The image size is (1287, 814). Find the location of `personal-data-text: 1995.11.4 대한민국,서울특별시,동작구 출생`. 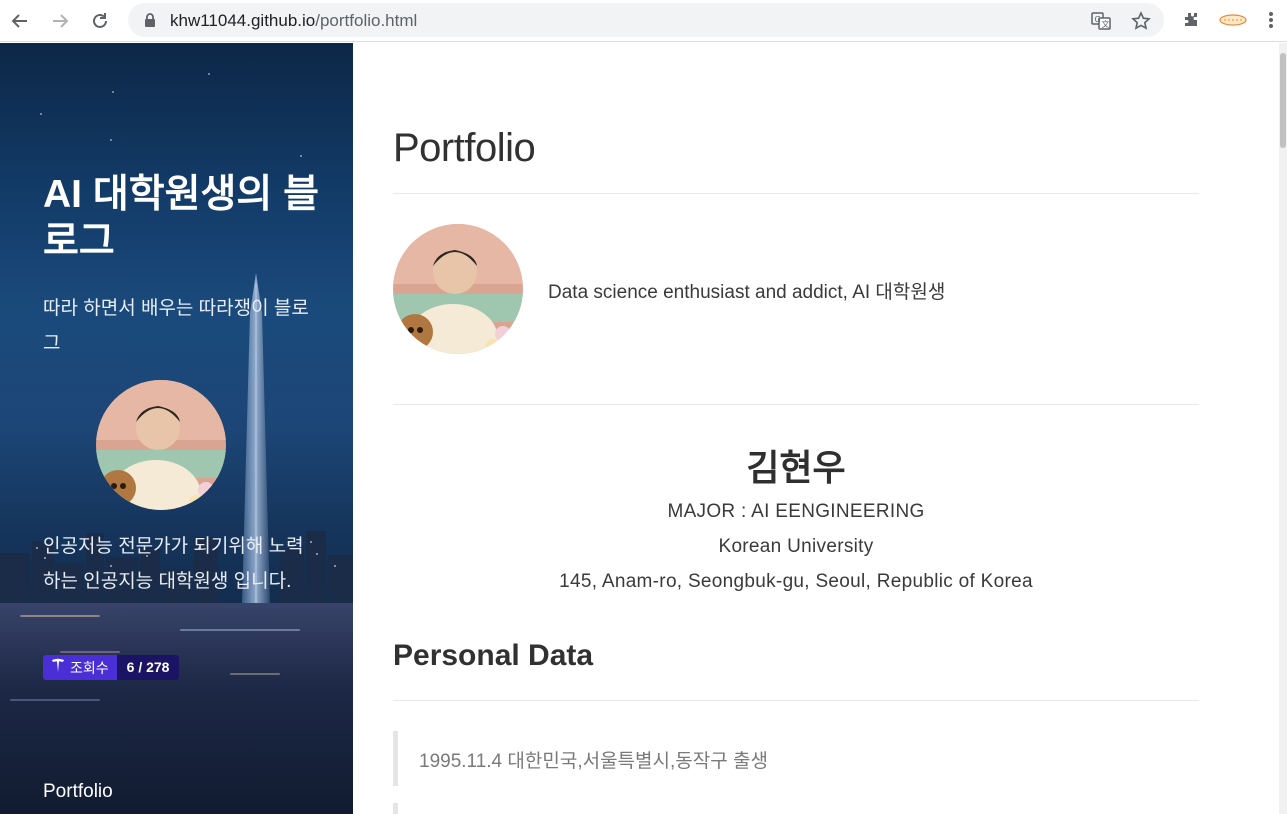

personal-data-text: 1995.11.4 대한민국,서울특별시,동작구 출생 is located at coordinates (593, 761).